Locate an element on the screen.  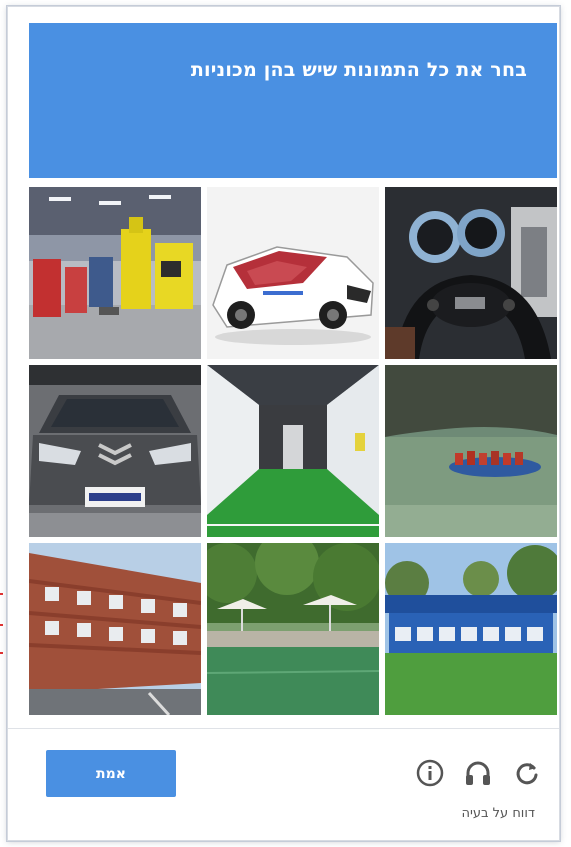
challenge-instruction: בחר את כל התמונות שיש בהן מכוניות is located at coordinates (358, 70).